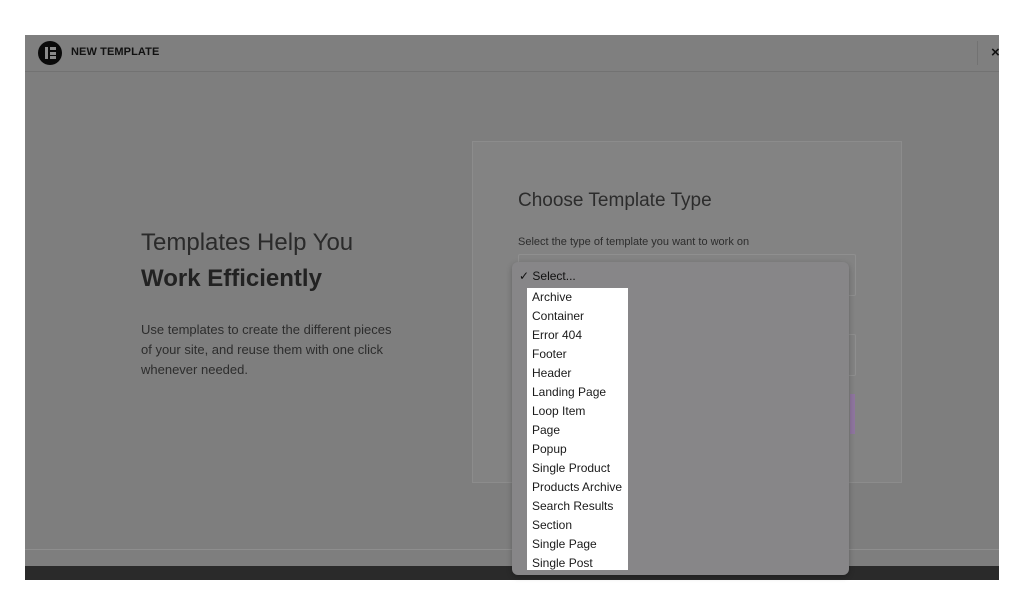 Image resolution: width=1024 pixels, height=616 pixels. I want to click on dropdown-option: Single Product, so click(577, 468).